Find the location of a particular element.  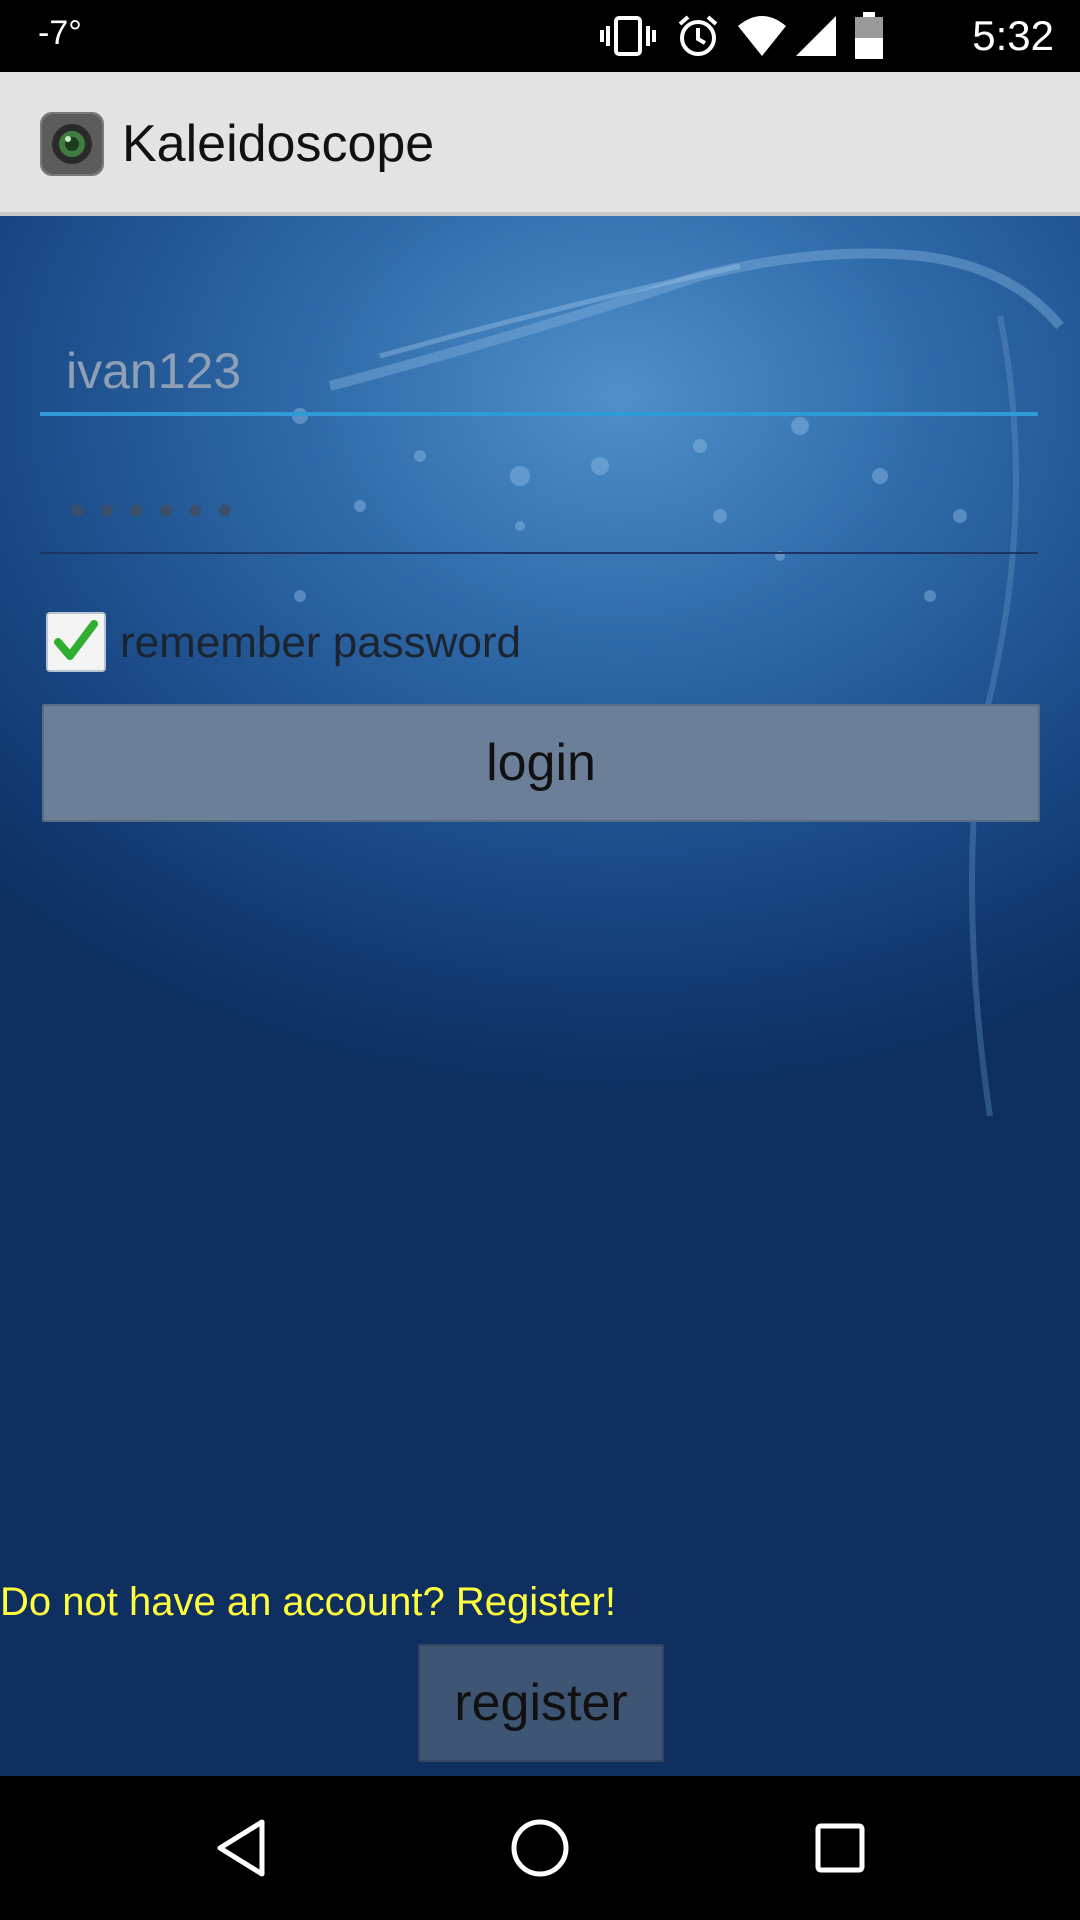

signal-icon is located at coordinates (816, 36).